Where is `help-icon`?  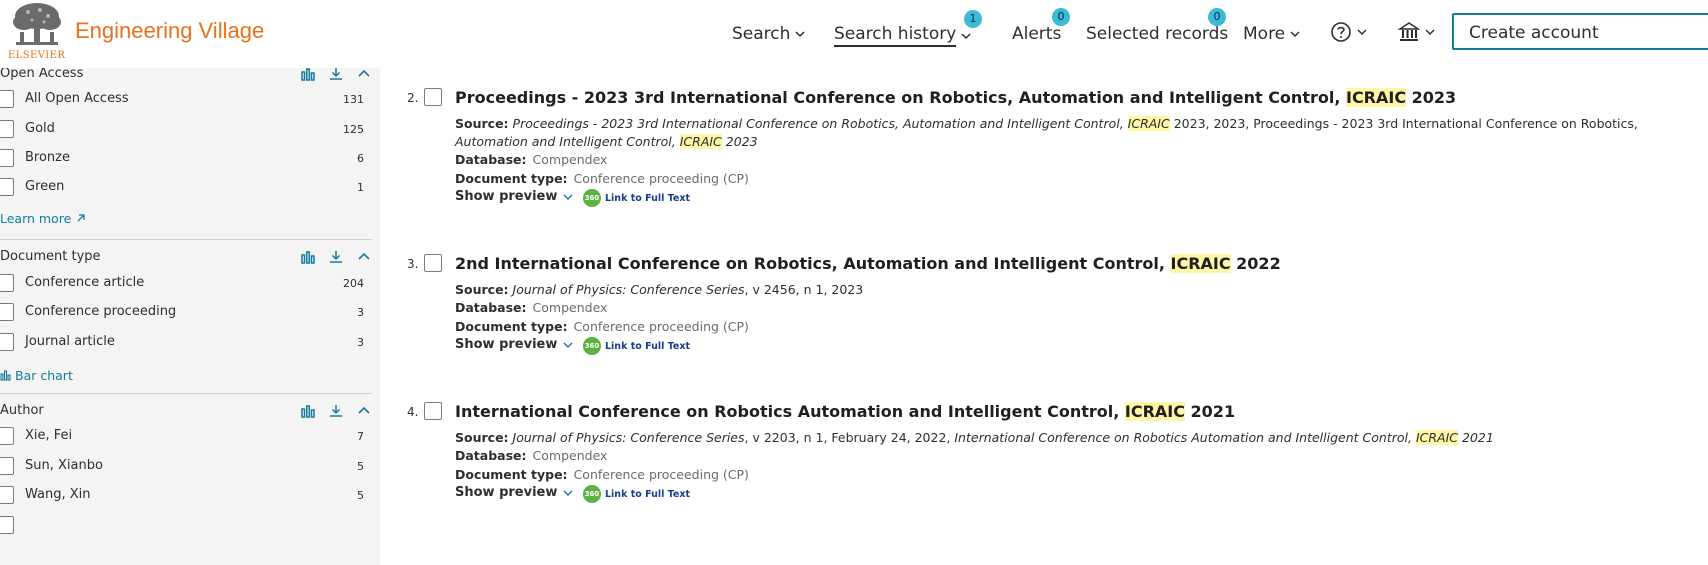
help-icon is located at coordinates (1341, 32).